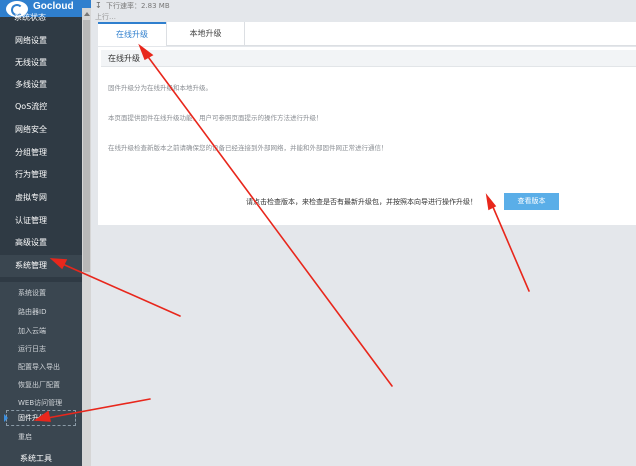 Image resolution: width=636 pixels, height=466 pixels. What do you see at coordinates (41, 153) in the screenshot?
I see `sidebar-item-groups: 分组管理` at bounding box center [41, 153].